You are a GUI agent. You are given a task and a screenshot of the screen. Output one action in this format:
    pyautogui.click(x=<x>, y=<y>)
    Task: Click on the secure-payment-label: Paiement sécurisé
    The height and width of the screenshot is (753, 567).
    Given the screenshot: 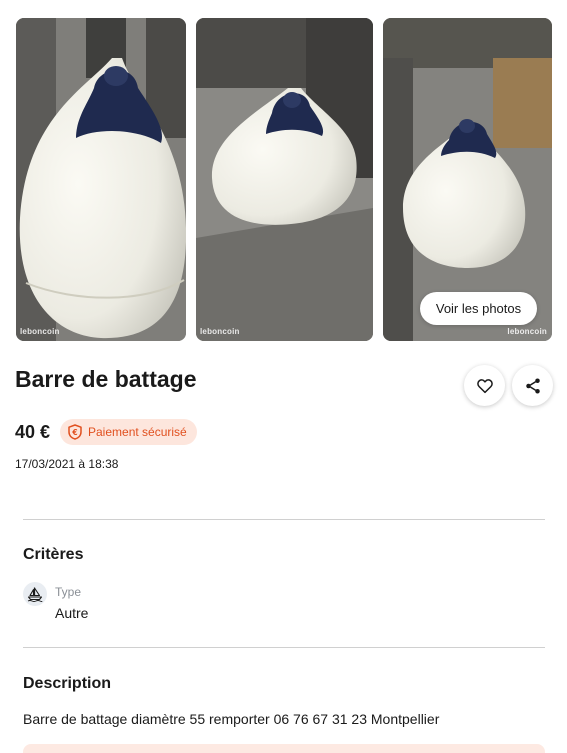 What is the action you would take?
    pyautogui.click(x=137, y=432)
    